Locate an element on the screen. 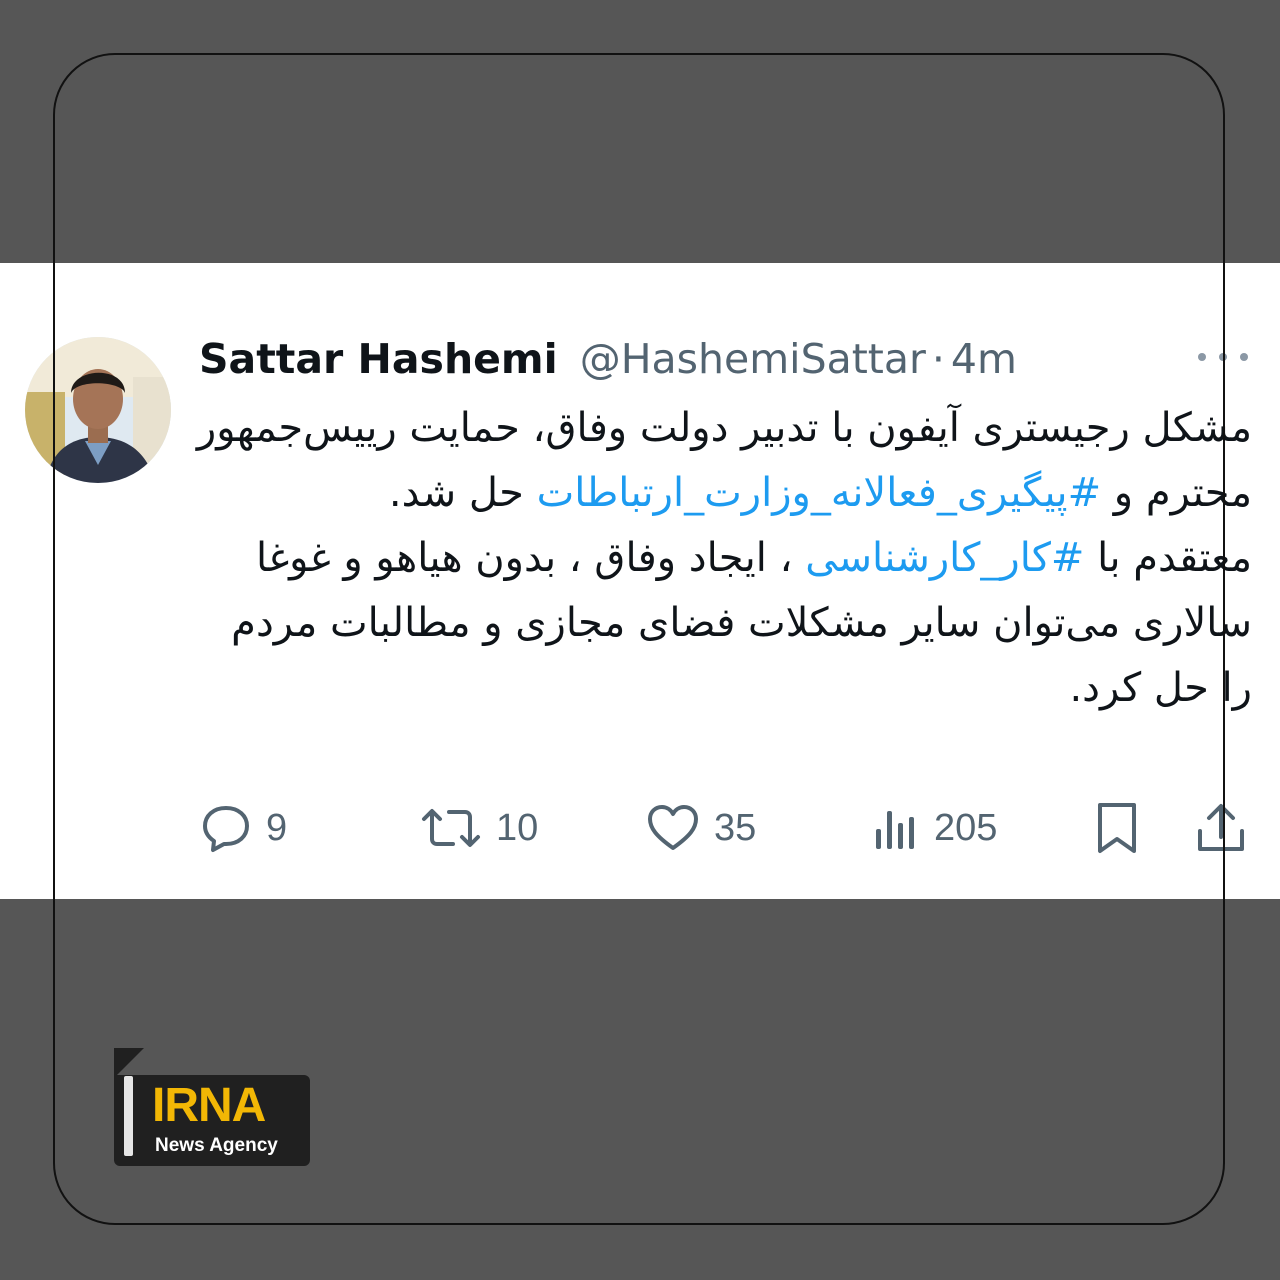 The height and width of the screenshot is (1280, 1280). share-icon is located at coordinates (1221, 827).